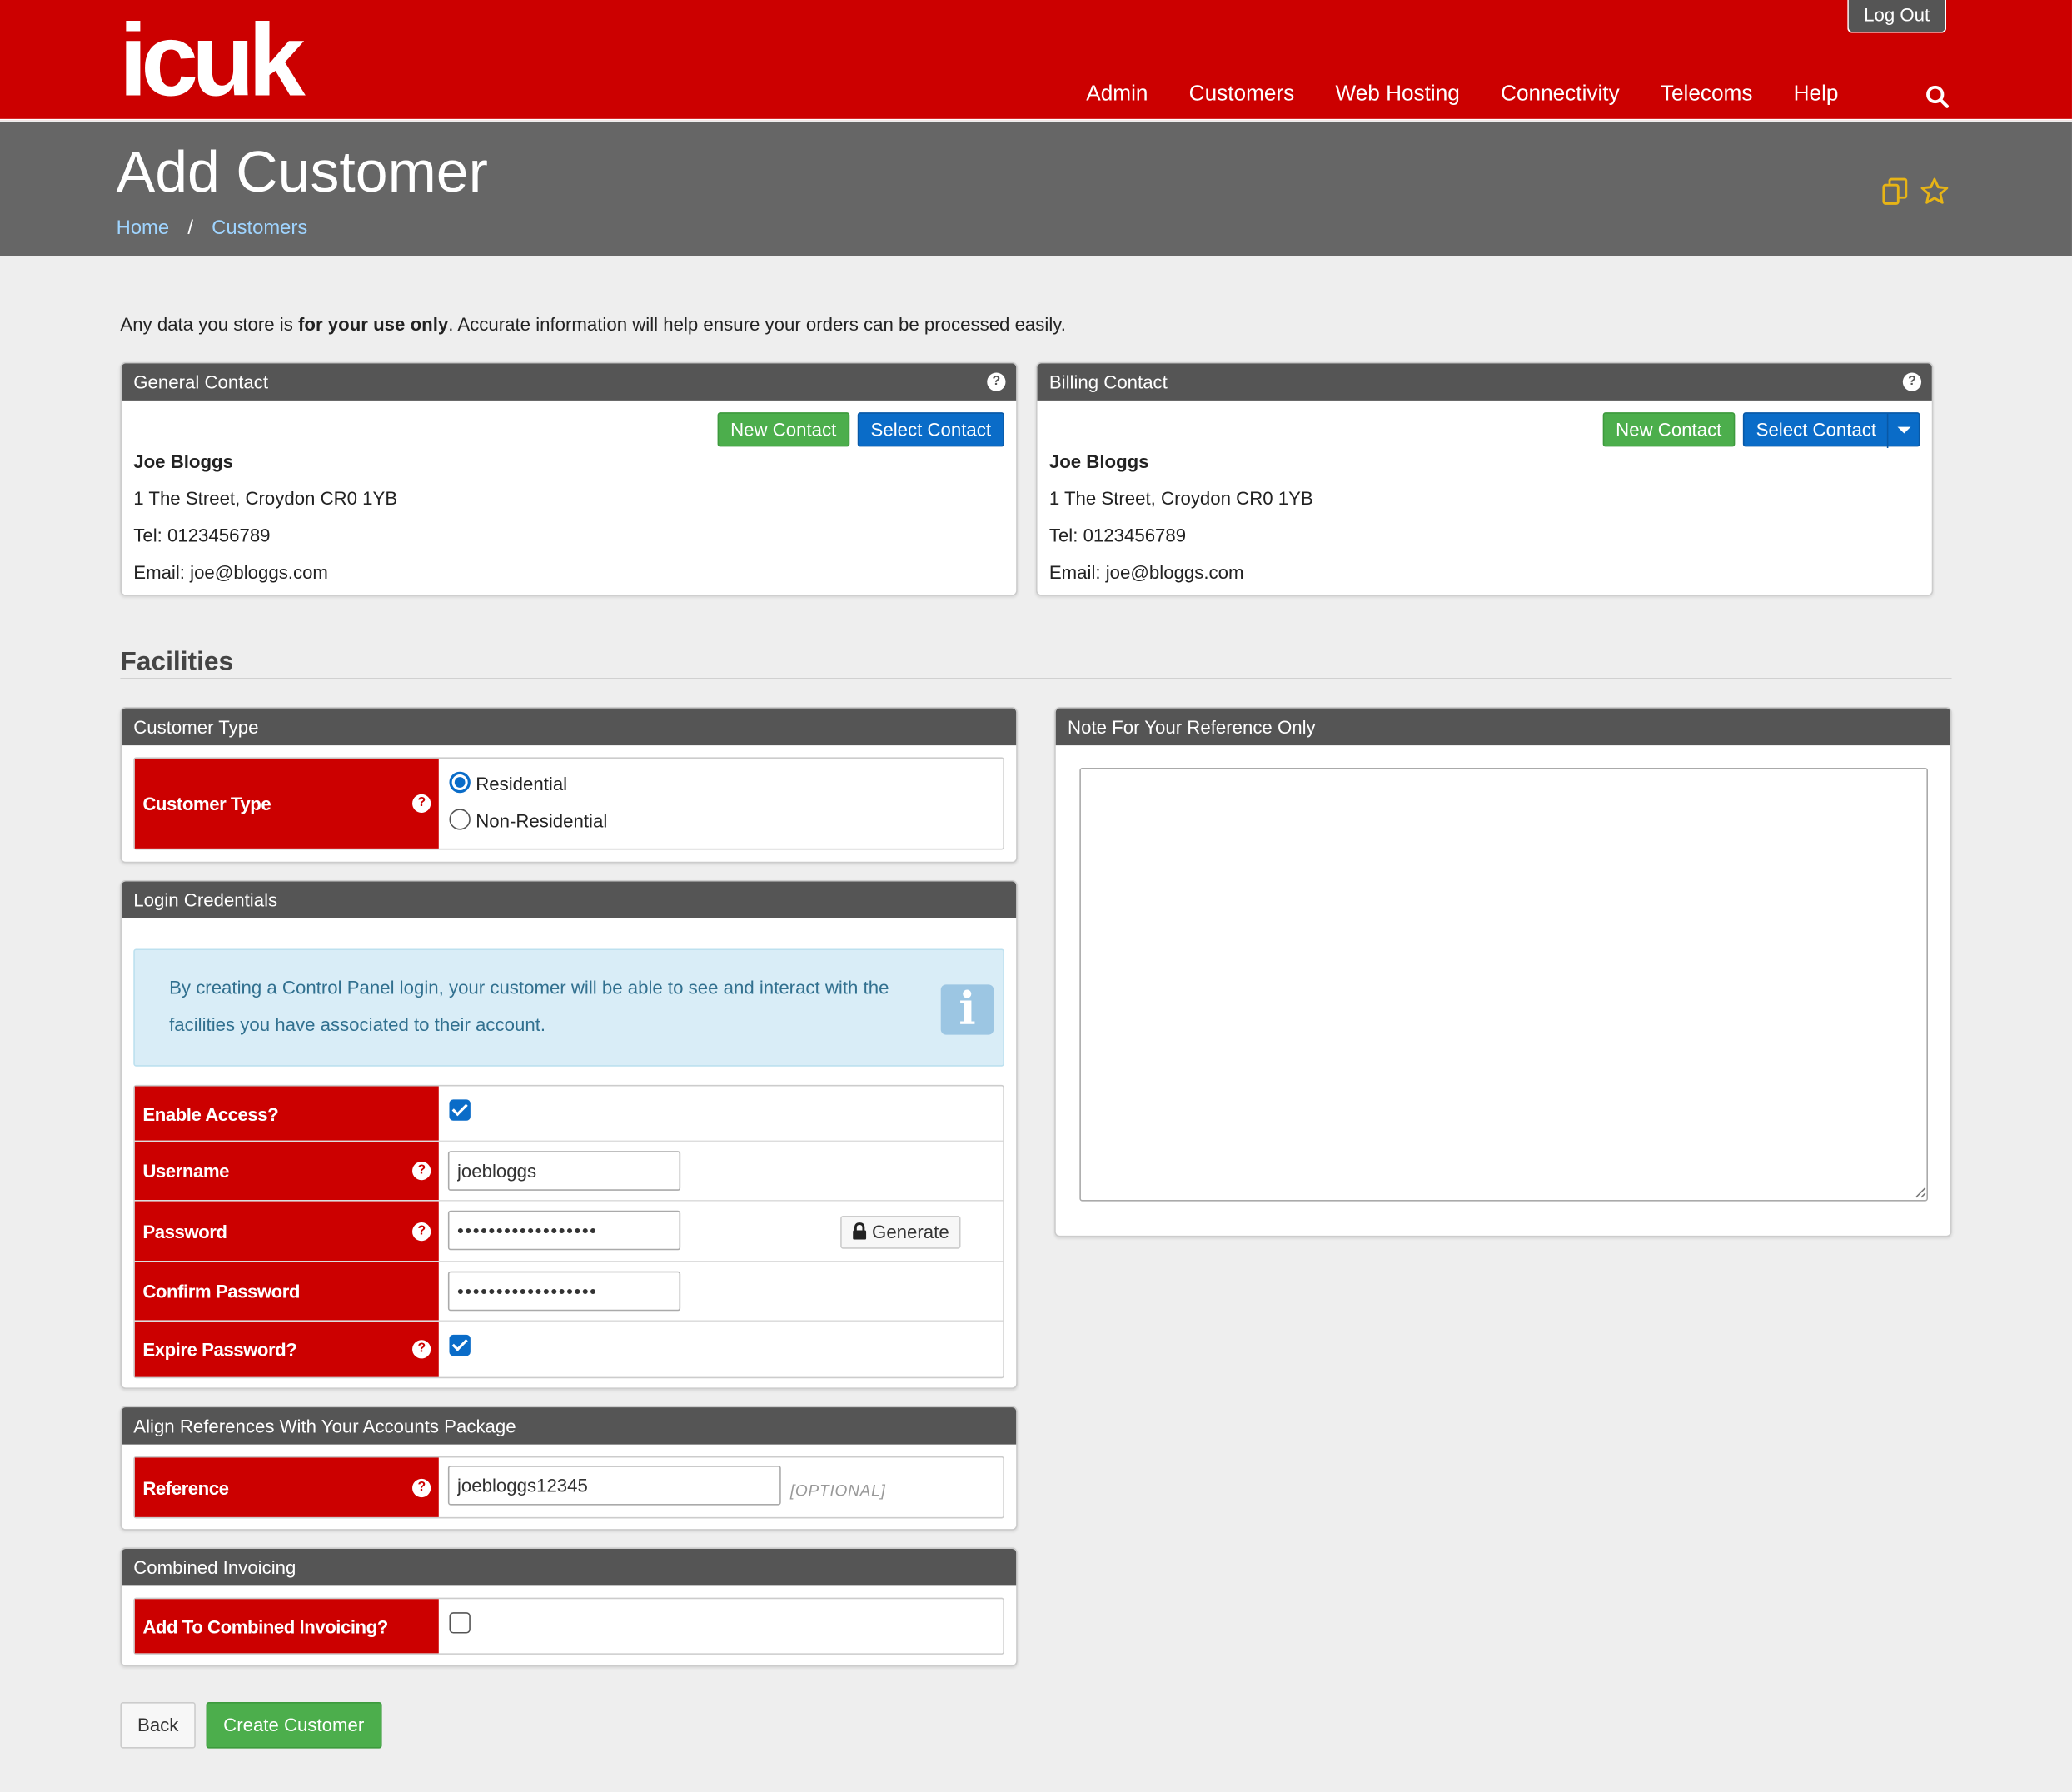 The width and height of the screenshot is (2072, 1792). Describe the element at coordinates (1560, 98) in the screenshot. I see `nav-item-connectivity: Connectivity` at that location.